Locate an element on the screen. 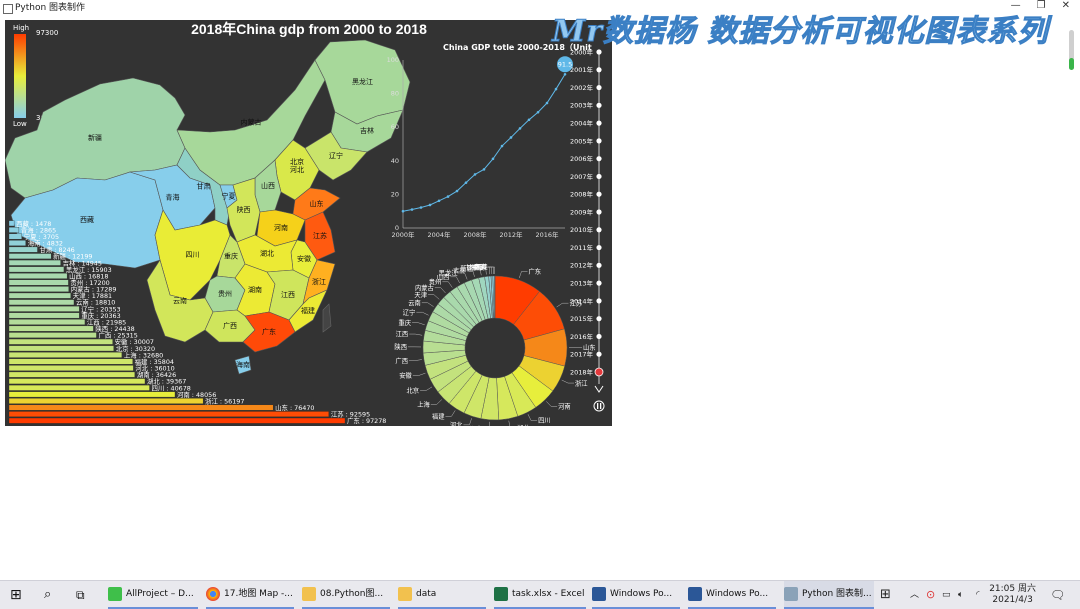 This screenshot has width=1080, height=609. map-label-yunnan: 云南 is located at coordinates (180, 300).